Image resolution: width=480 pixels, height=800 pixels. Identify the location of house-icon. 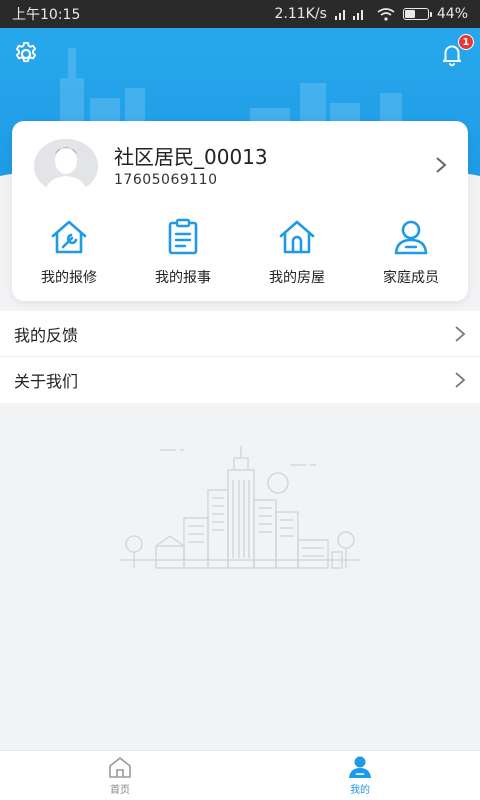
(297, 237).